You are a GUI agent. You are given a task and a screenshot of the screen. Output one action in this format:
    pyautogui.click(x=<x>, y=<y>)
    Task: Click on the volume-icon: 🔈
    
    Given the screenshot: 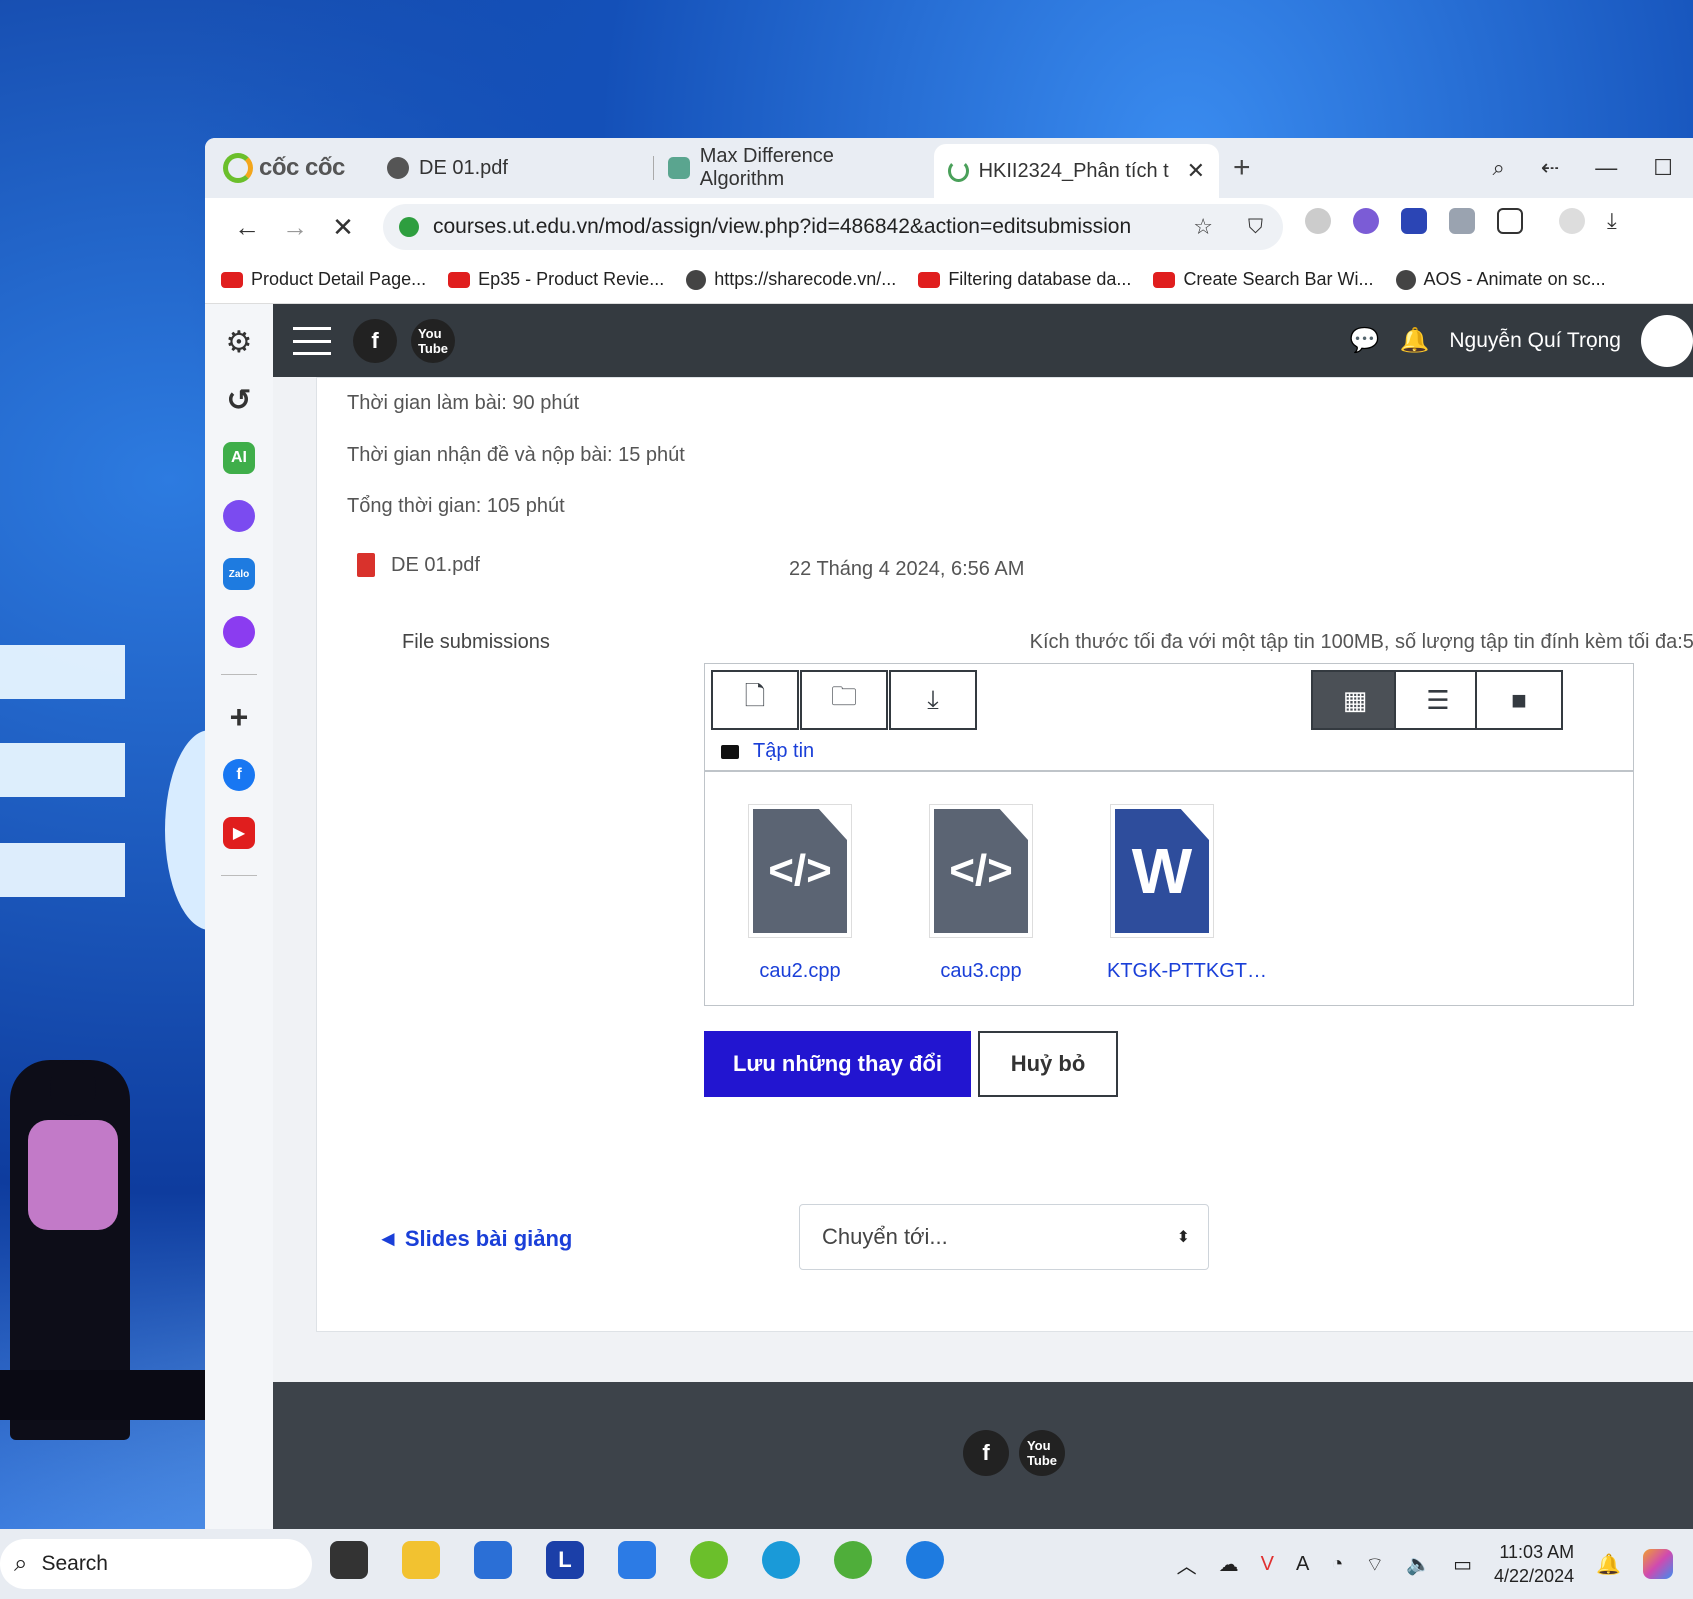 What is the action you would take?
    pyautogui.click(x=1418, y=1564)
    